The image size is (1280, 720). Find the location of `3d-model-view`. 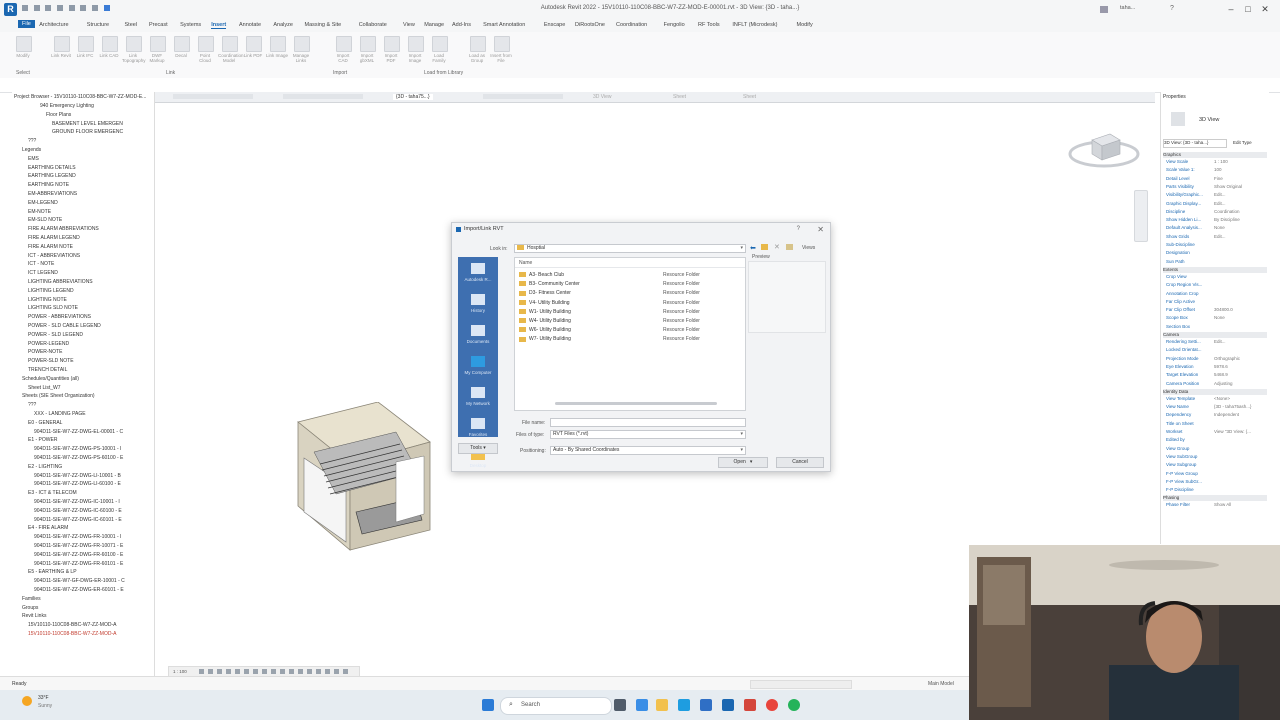

3d-model-view is located at coordinates (364, 477).